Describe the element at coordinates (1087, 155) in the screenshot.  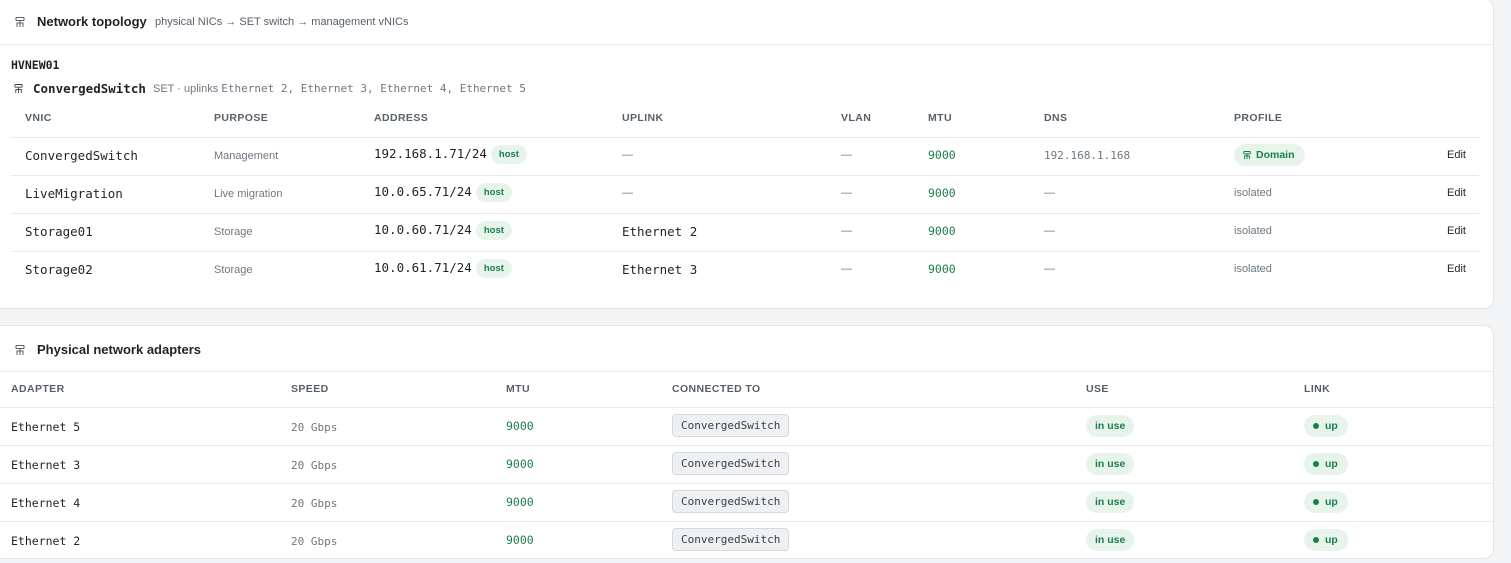
I see `vnic-dns: 192.168.1.168` at that location.